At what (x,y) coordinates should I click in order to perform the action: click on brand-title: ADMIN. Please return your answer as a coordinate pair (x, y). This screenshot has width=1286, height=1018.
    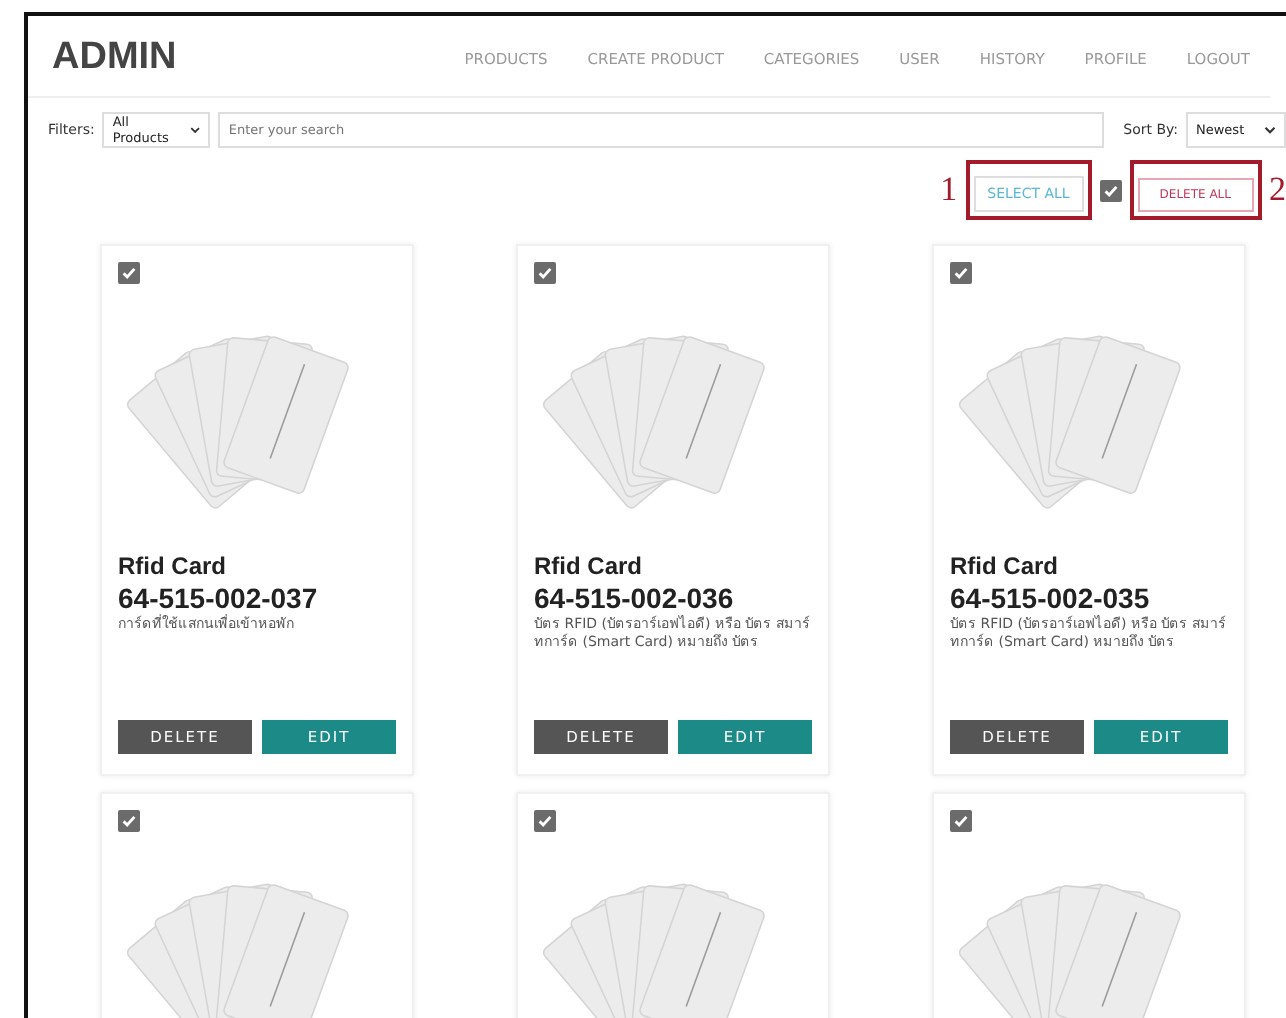
    Looking at the image, I should click on (114, 58).